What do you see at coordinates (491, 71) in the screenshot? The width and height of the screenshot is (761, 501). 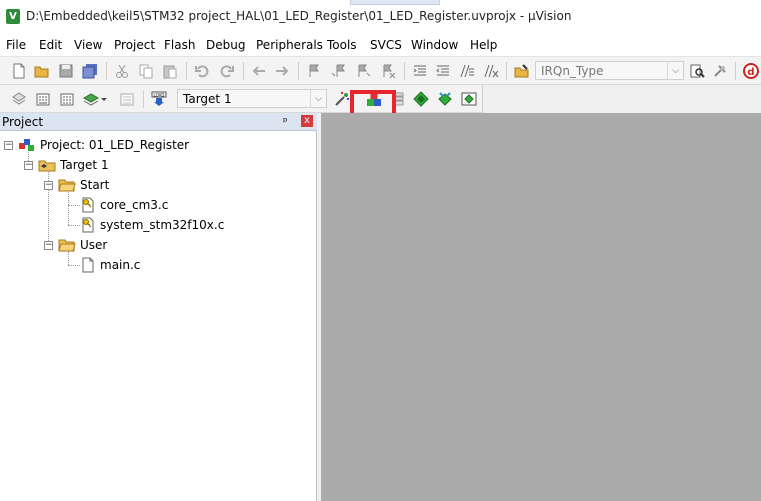 I see `uncomment-icon` at bounding box center [491, 71].